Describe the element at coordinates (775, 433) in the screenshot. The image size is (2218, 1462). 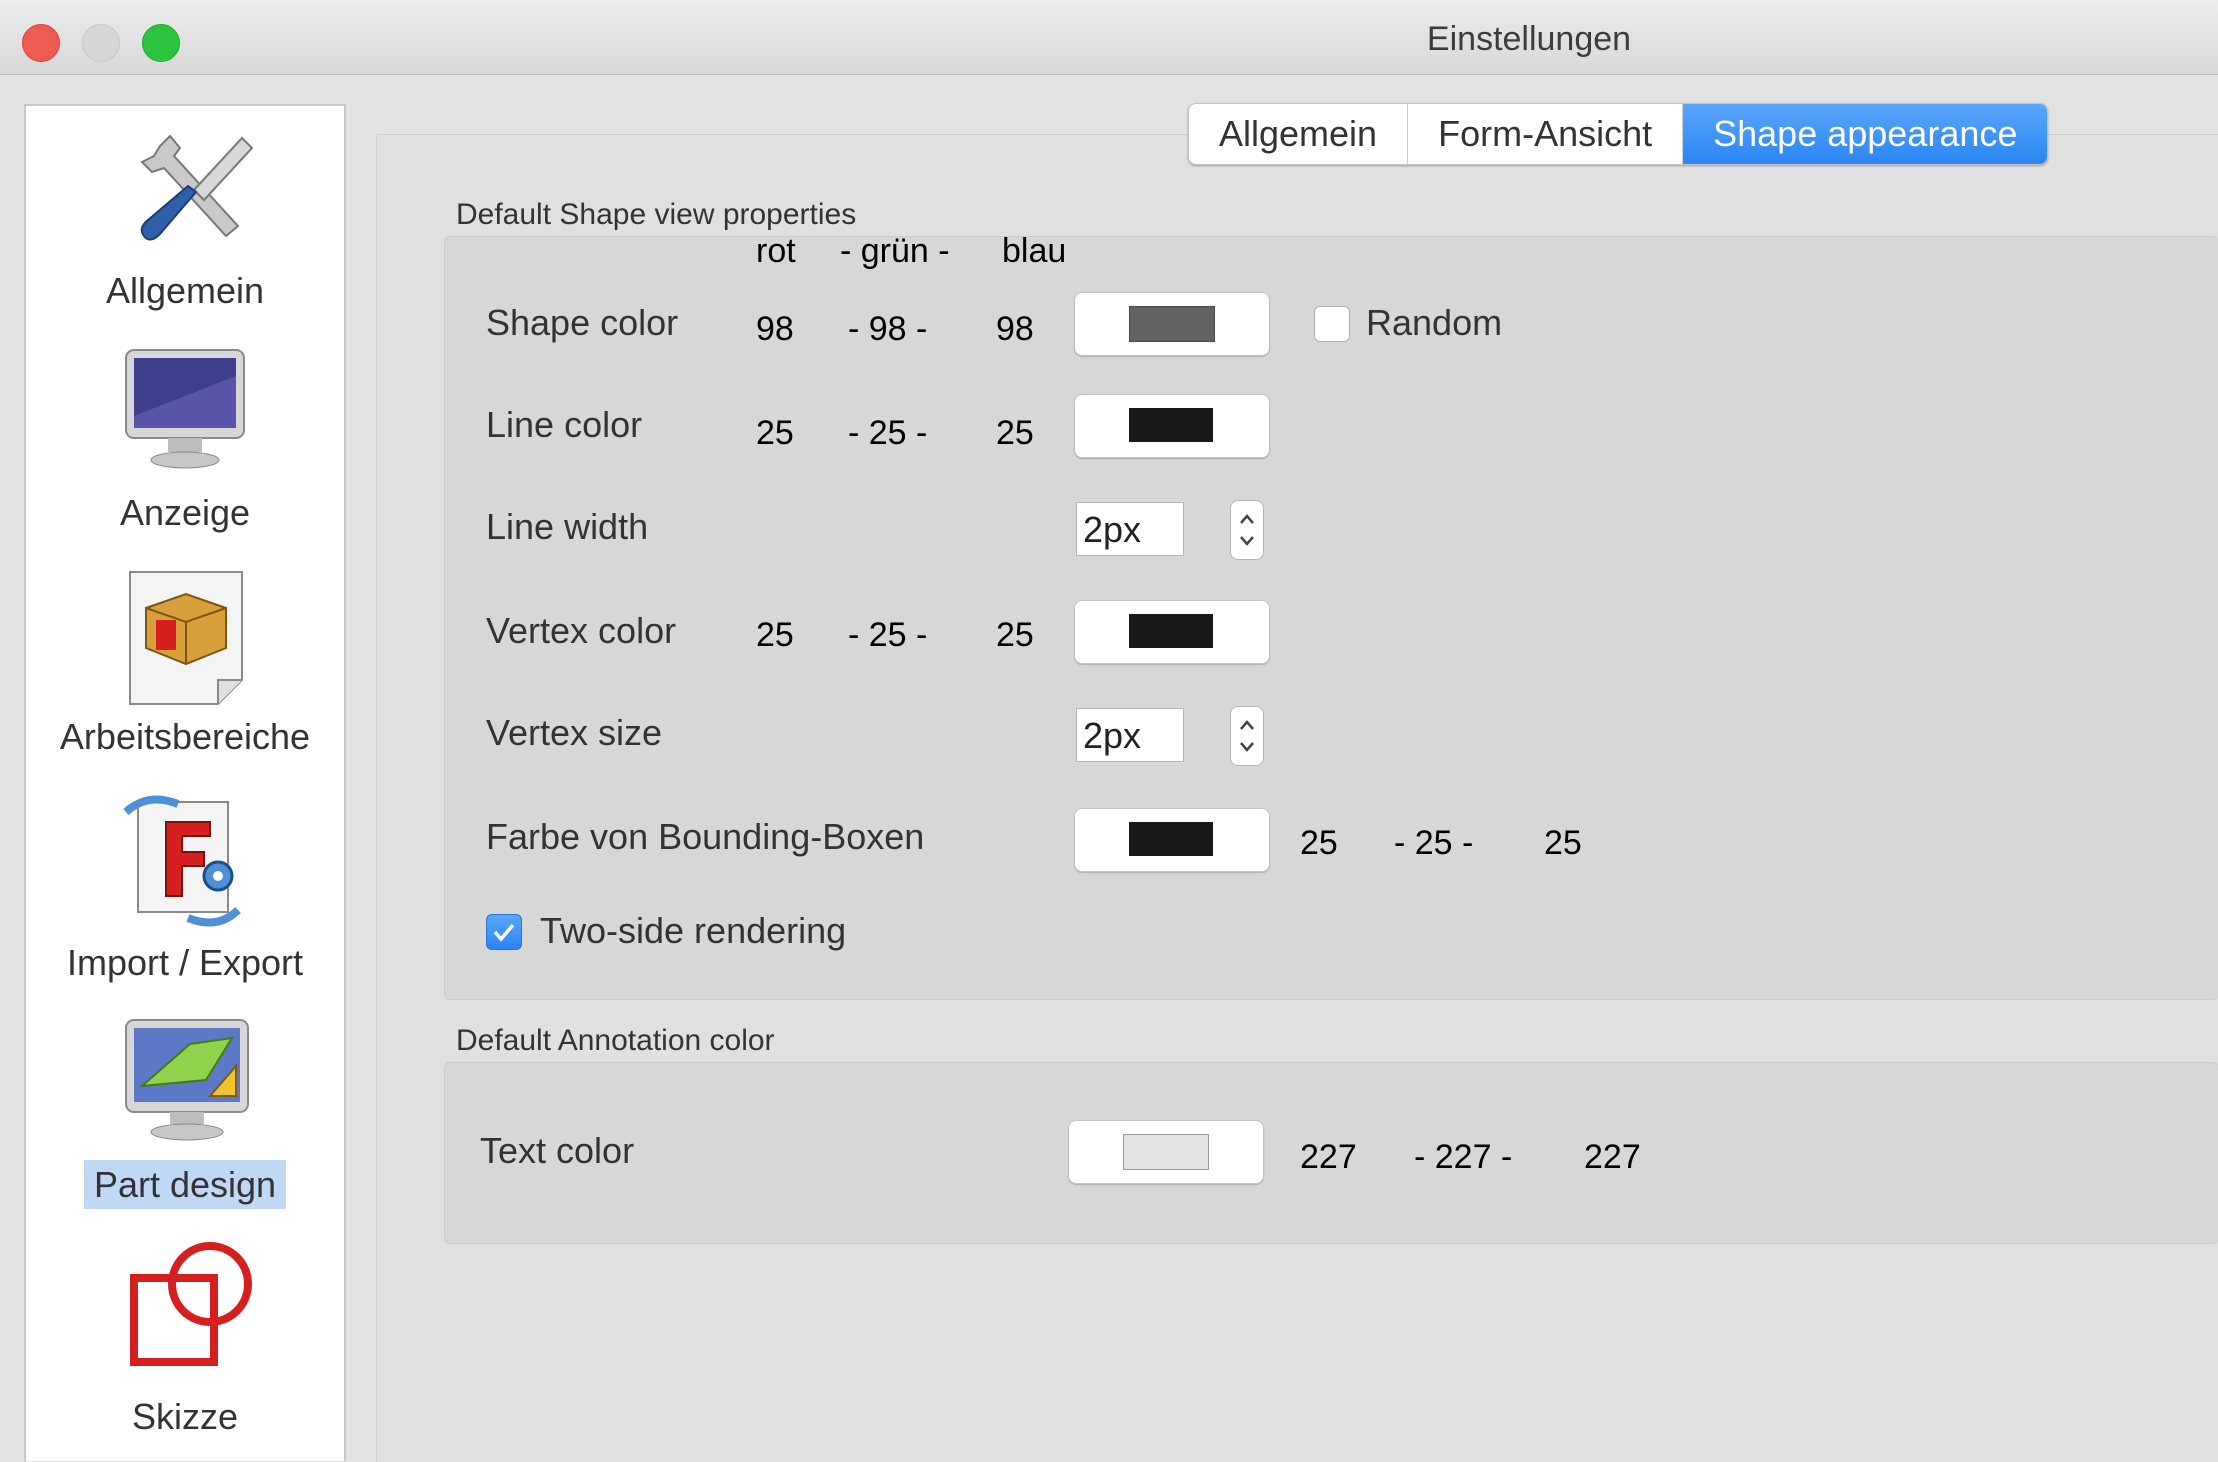
I see `line-color-r: 25` at that location.